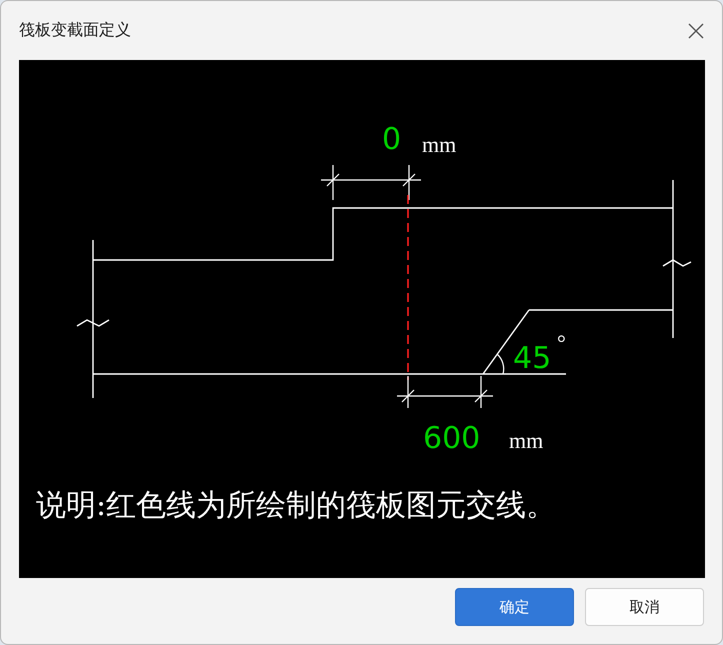 This screenshot has width=723, height=645. I want to click on window-title: 筏板变截面定义, so click(75, 30).